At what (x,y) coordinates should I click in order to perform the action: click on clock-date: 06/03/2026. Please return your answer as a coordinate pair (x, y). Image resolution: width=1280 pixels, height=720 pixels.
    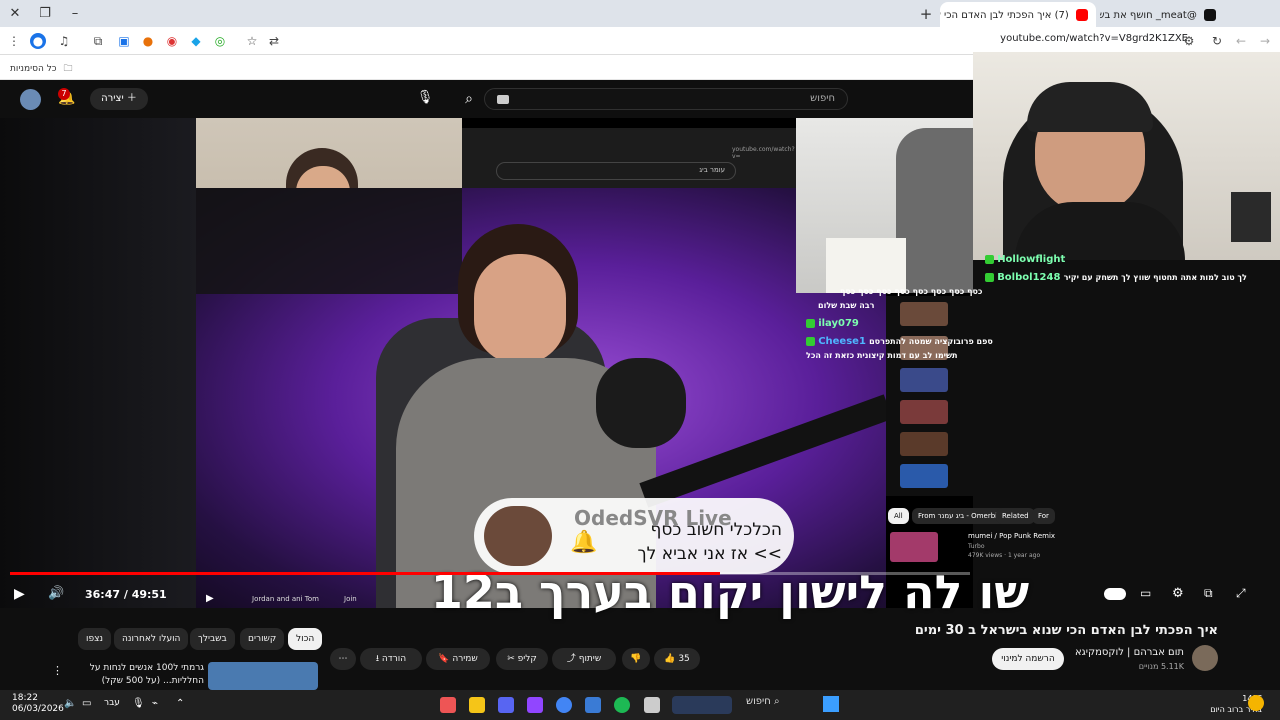
    Looking at the image, I should click on (38, 709).